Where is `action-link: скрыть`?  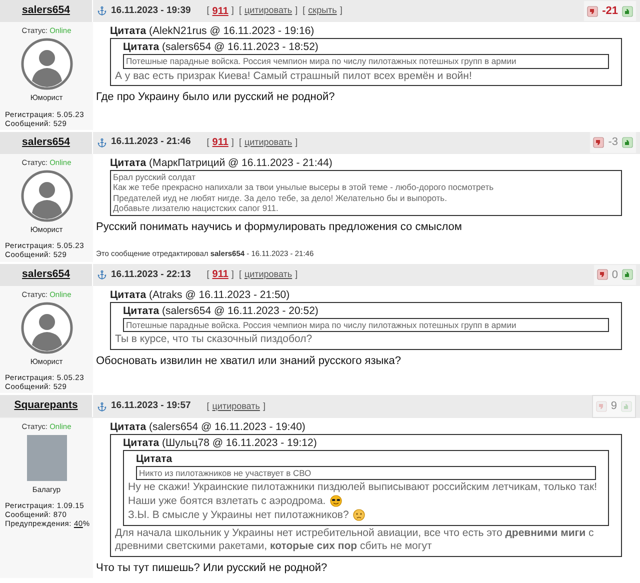 action-link: скрыть is located at coordinates (322, 11).